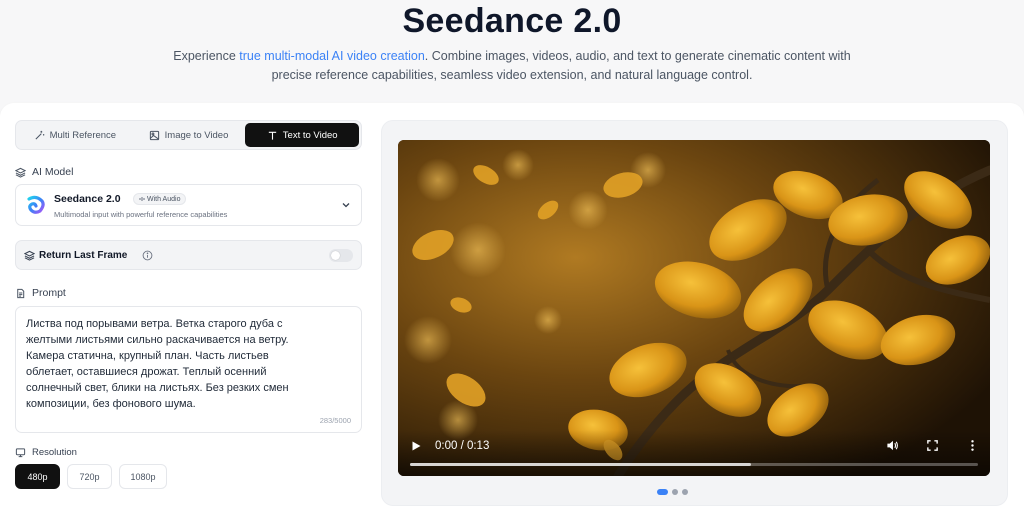 The width and height of the screenshot is (1024, 515). I want to click on tab-image-to-video: Image to Video, so click(189, 135).